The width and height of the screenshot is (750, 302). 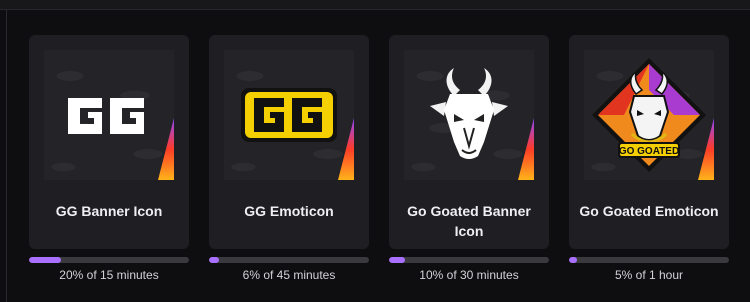 What do you see at coordinates (649, 275) in the screenshot?
I see `progress-text: 5% of 1 hour` at bounding box center [649, 275].